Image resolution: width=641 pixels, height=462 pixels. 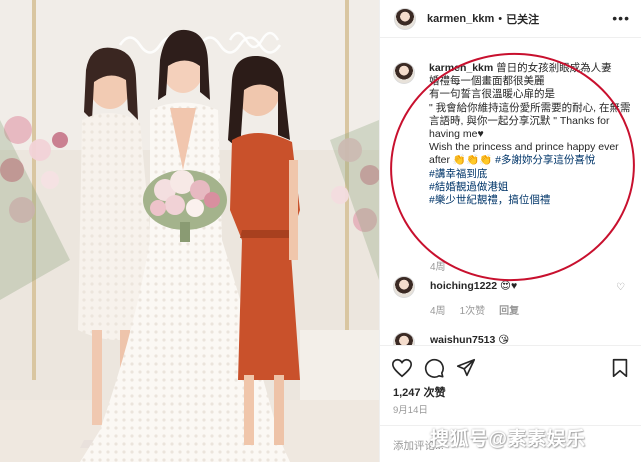 I want to click on author-username: karmen_kkm, so click(x=460, y=19).